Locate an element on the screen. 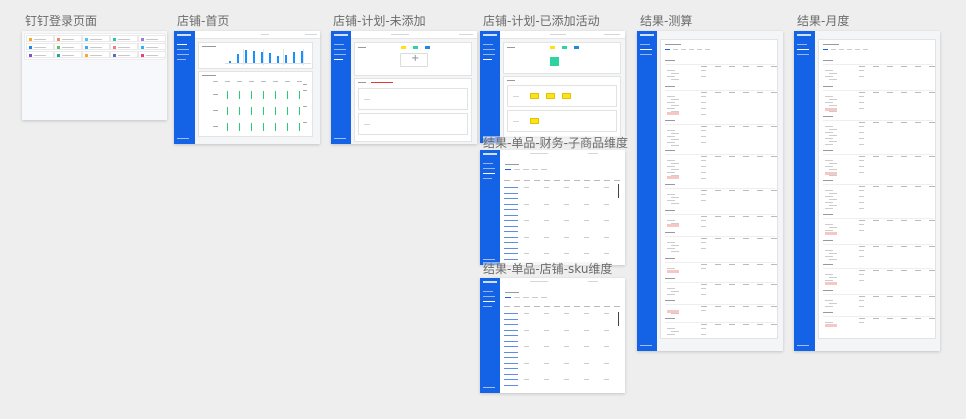  artboard-dingtalk-login is located at coordinates (94, 75).